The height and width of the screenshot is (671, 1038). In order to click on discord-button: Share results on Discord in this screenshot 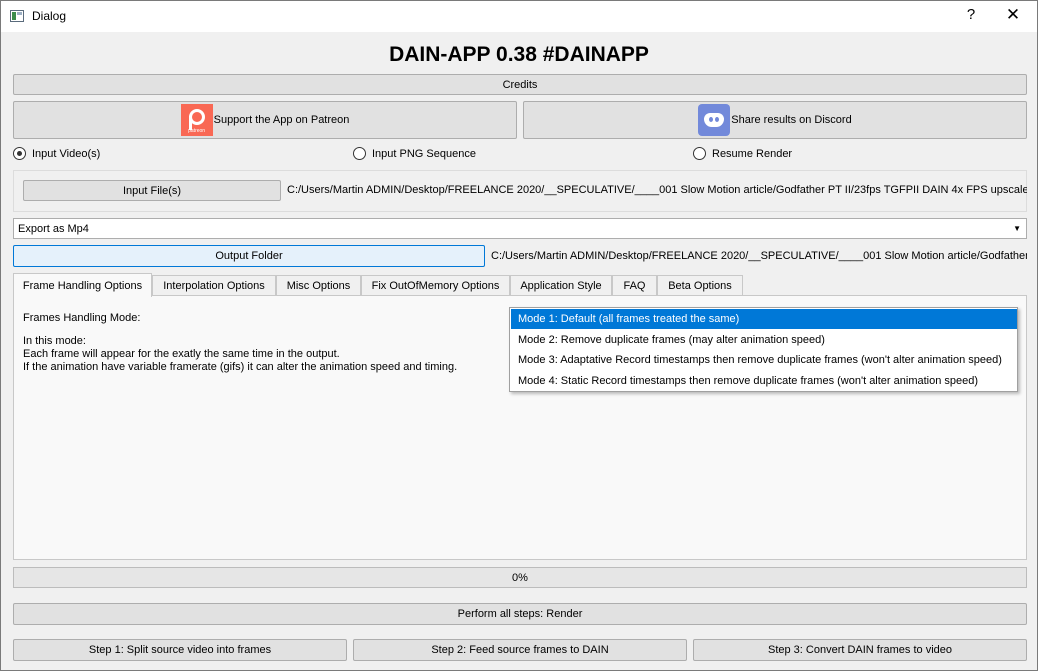, I will do `click(775, 120)`.